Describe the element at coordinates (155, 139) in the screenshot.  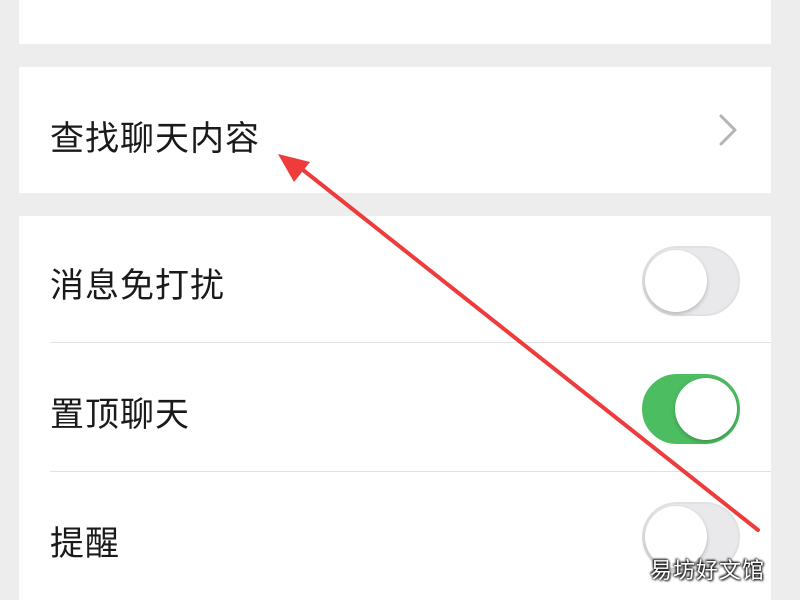
I see `search-chat-content-label: 查找聊天内容` at that location.